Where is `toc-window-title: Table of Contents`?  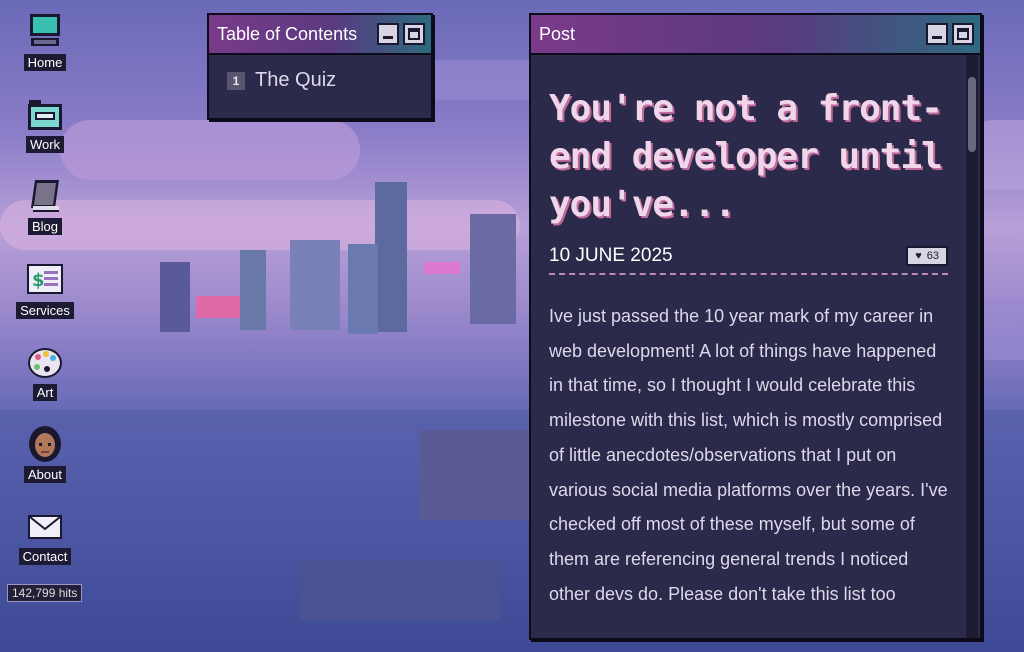
toc-window-title: Table of Contents is located at coordinates (287, 33).